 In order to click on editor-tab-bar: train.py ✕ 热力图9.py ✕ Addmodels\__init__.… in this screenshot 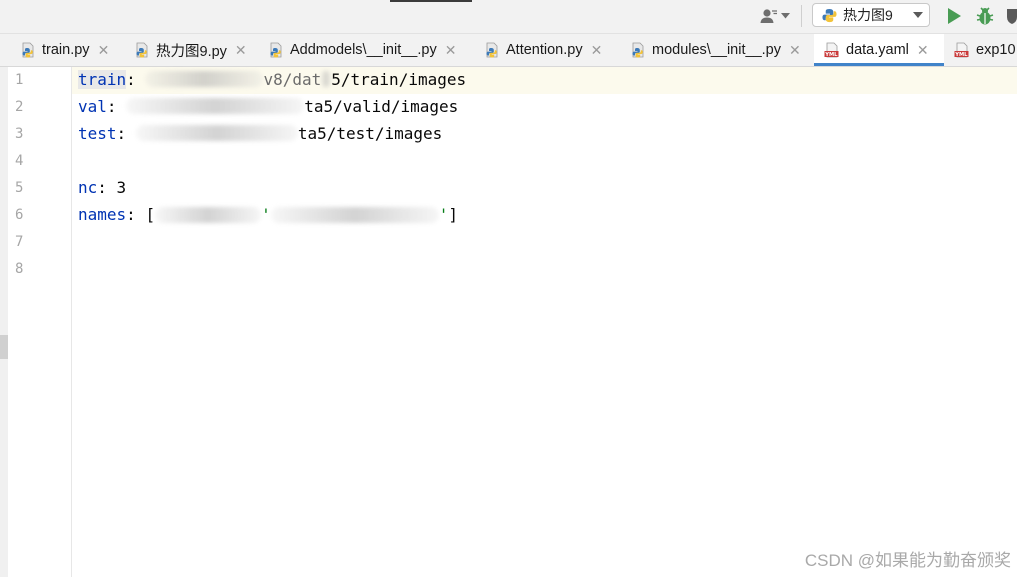, I will do `click(508, 50)`.